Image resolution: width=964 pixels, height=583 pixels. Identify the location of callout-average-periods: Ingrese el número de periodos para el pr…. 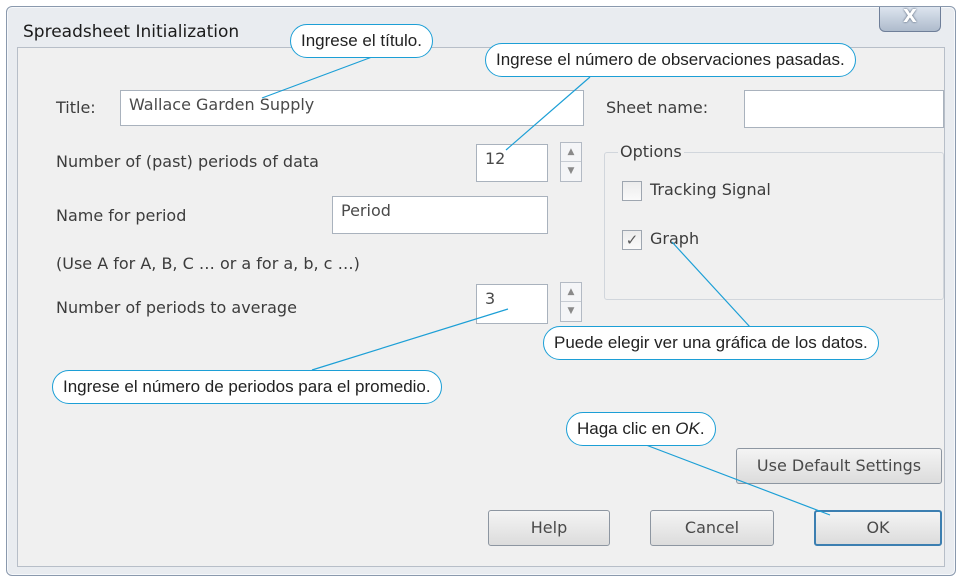
(247, 387).